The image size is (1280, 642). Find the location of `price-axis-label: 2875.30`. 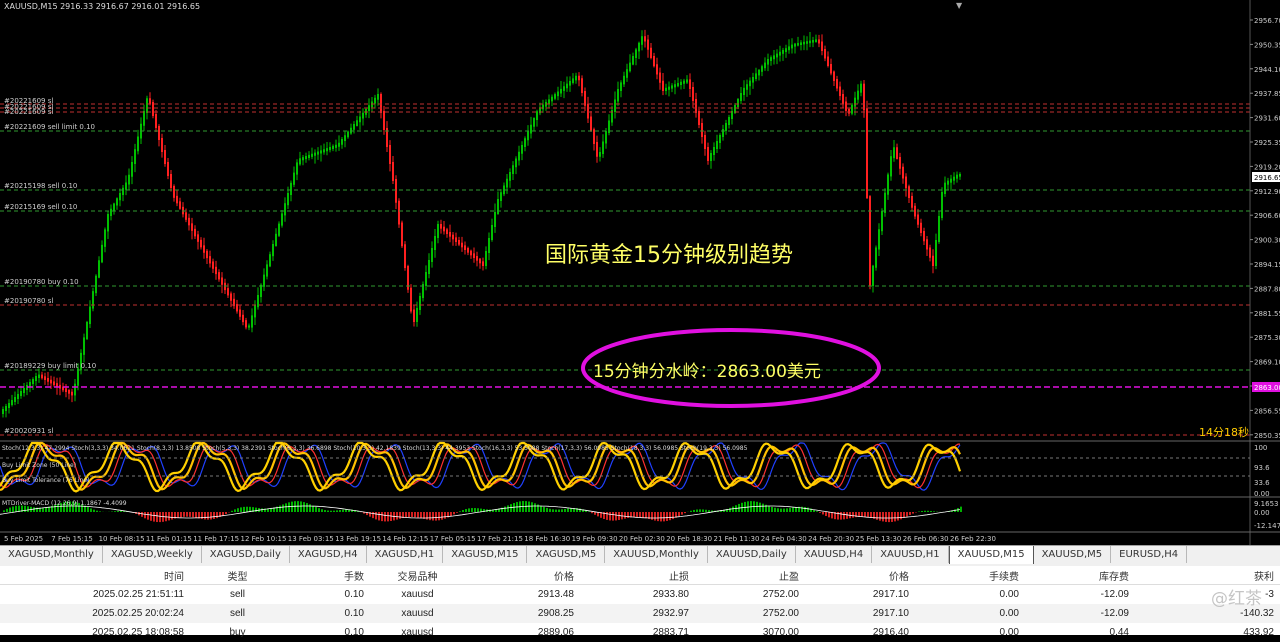

price-axis-label: 2875.30 is located at coordinates (1267, 338).